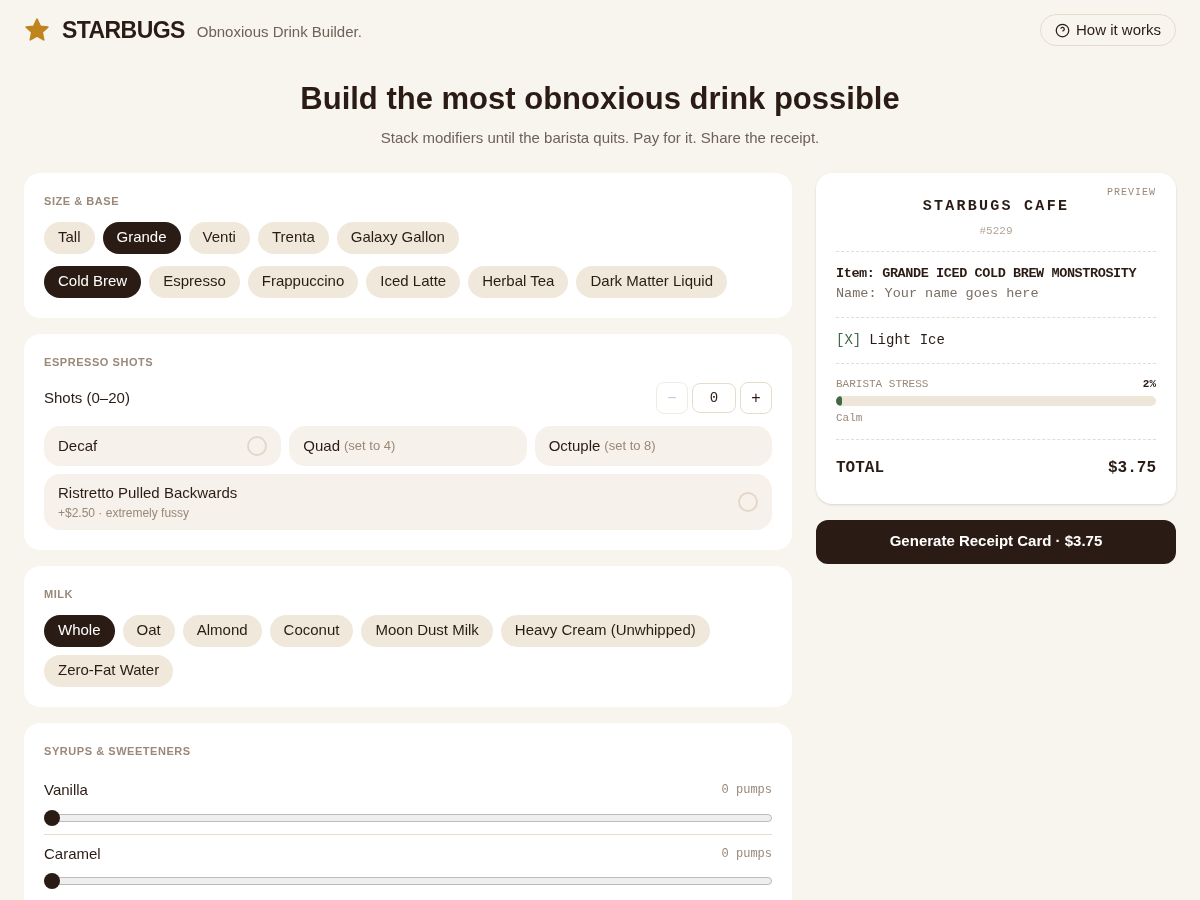 The image size is (1200, 900). What do you see at coordinates (714, 398) in the screenshot?
I see `shots-field: 0` at bounding box center [714, 398].